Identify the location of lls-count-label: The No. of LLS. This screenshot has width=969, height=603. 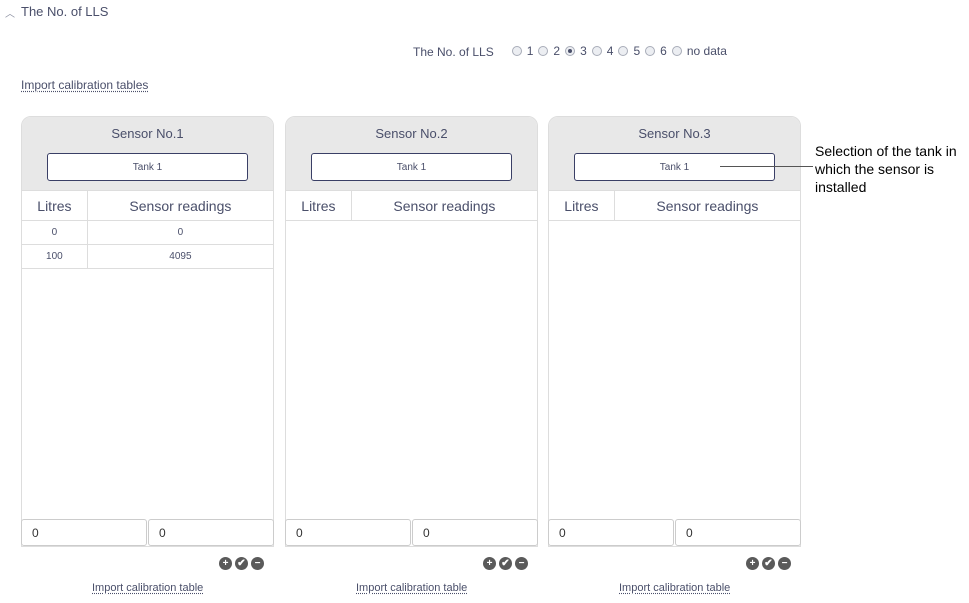
(453, 51).